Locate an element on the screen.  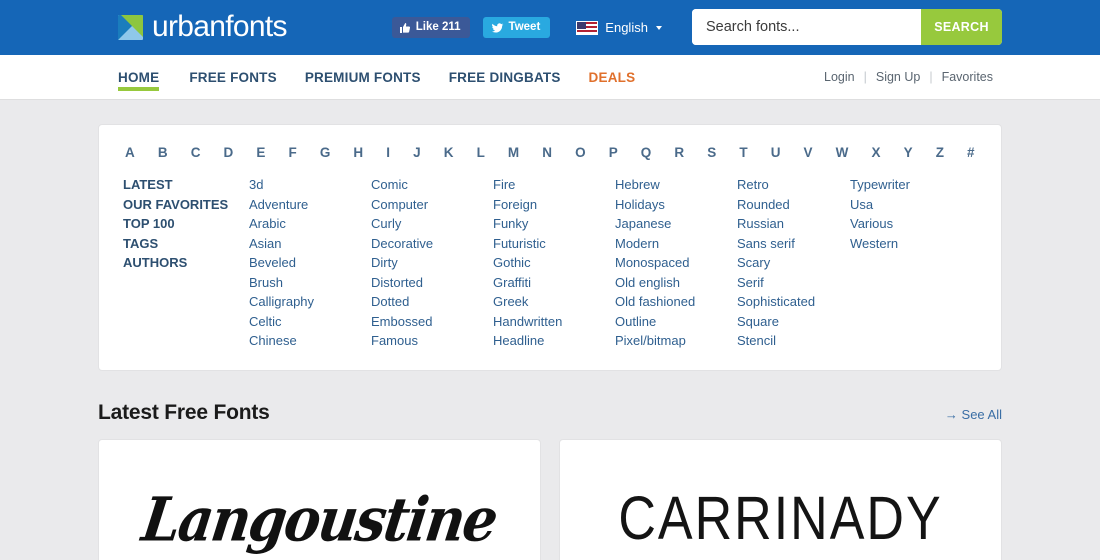
category-link-graffiti: Graffiti is located at coordinates (554, 282).